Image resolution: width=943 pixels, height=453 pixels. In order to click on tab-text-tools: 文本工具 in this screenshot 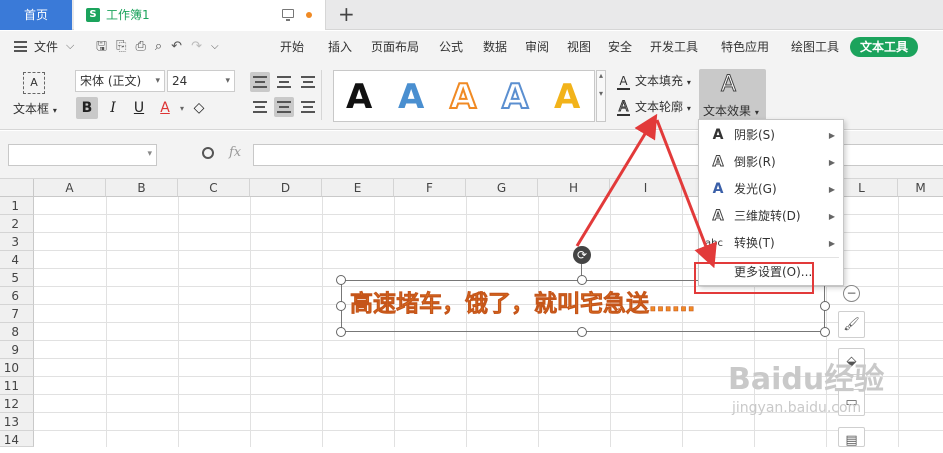, I will do `click(884, 47)`.